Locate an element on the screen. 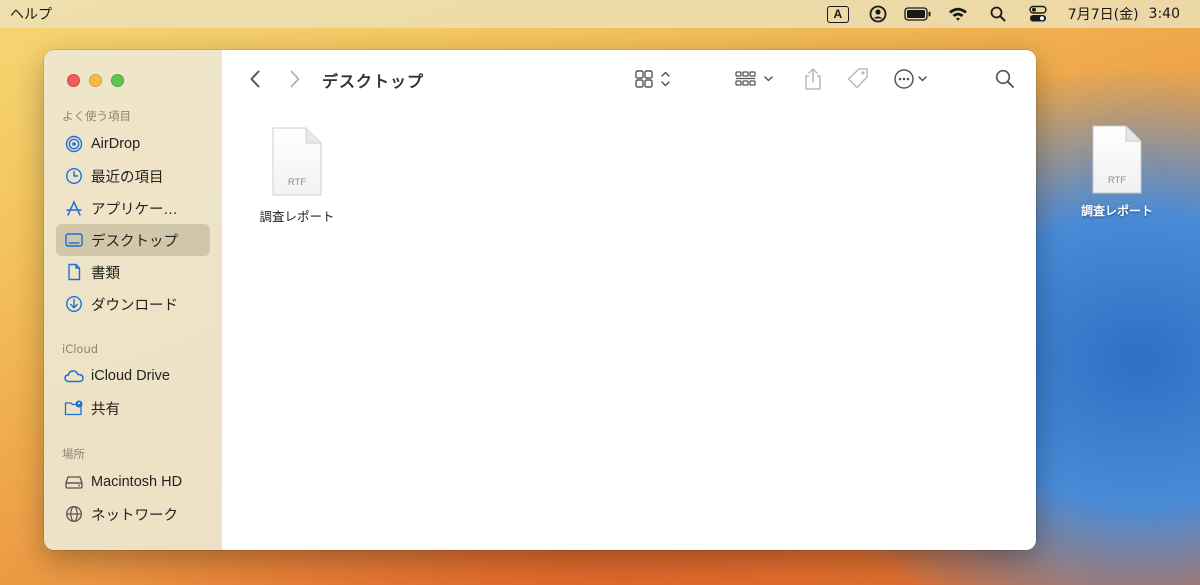  window-title: デスクトップ is located at coordinates (373, 81).